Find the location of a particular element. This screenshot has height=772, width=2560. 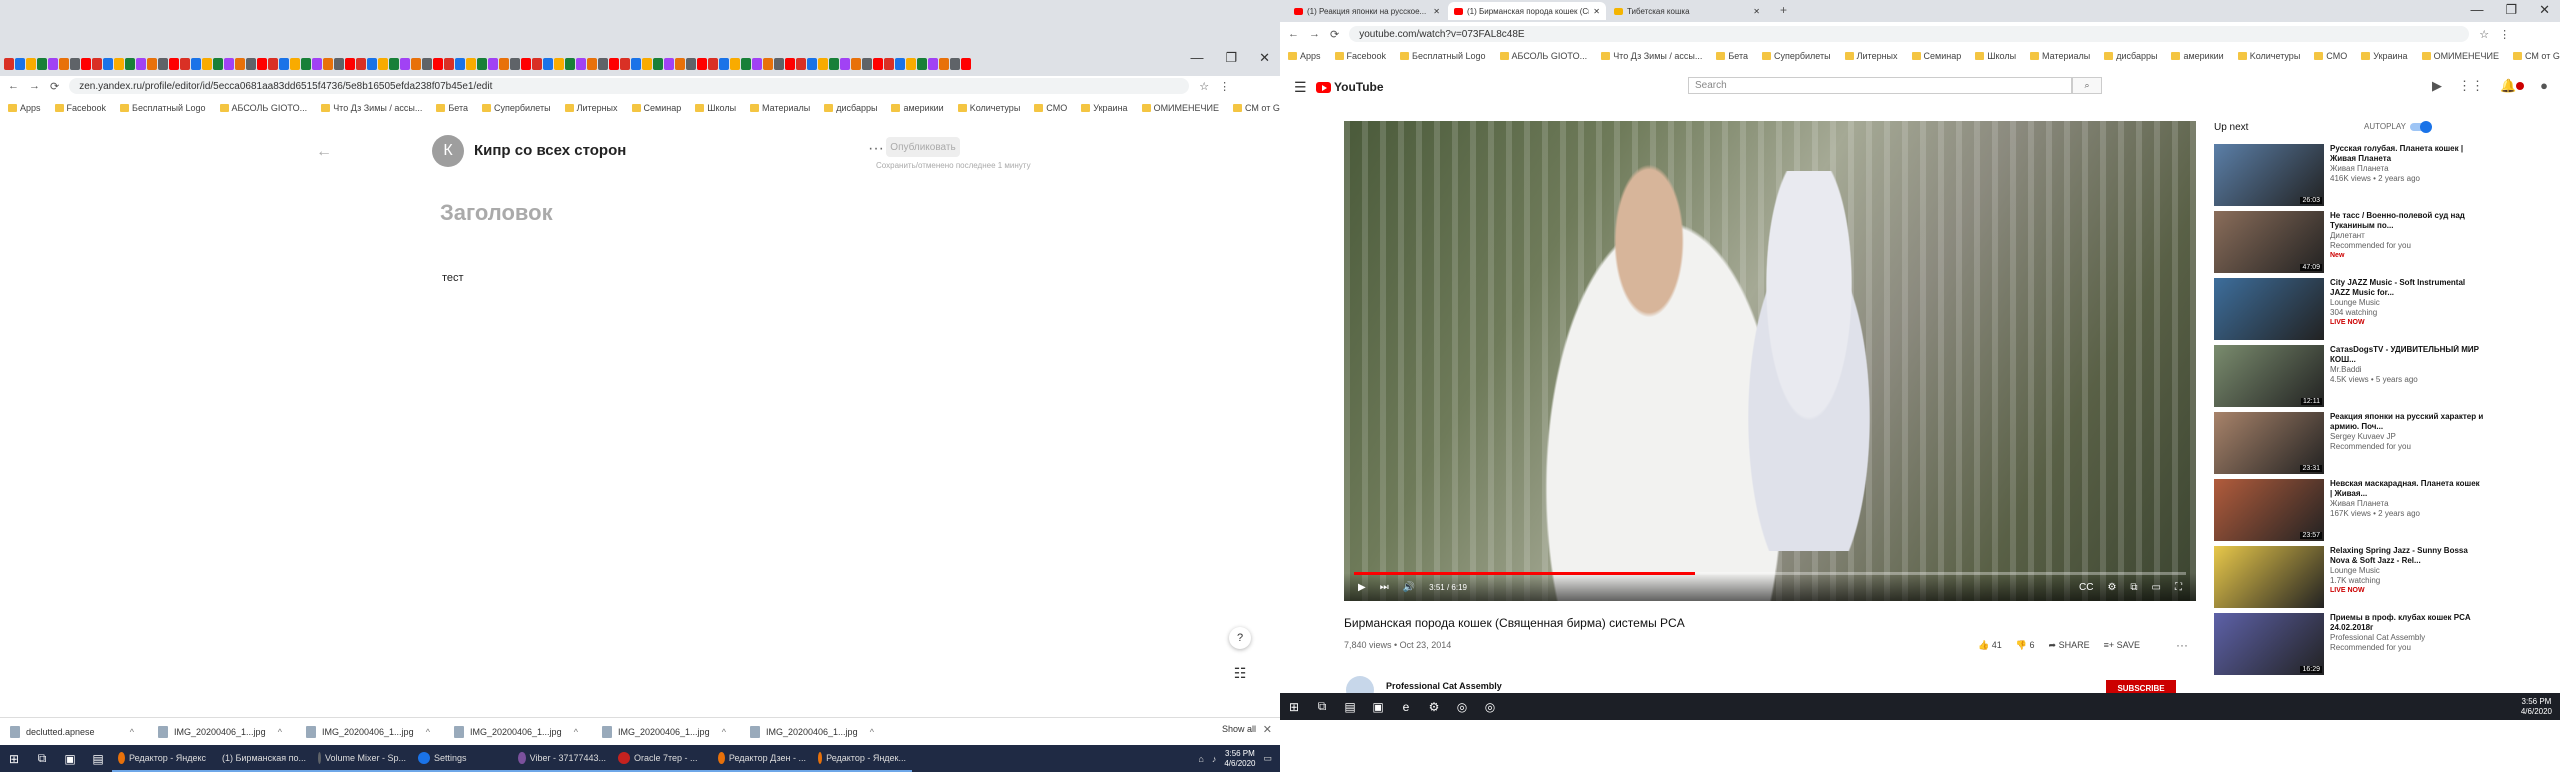

close-icon: ✕ is located at coordinates (2544, 10).